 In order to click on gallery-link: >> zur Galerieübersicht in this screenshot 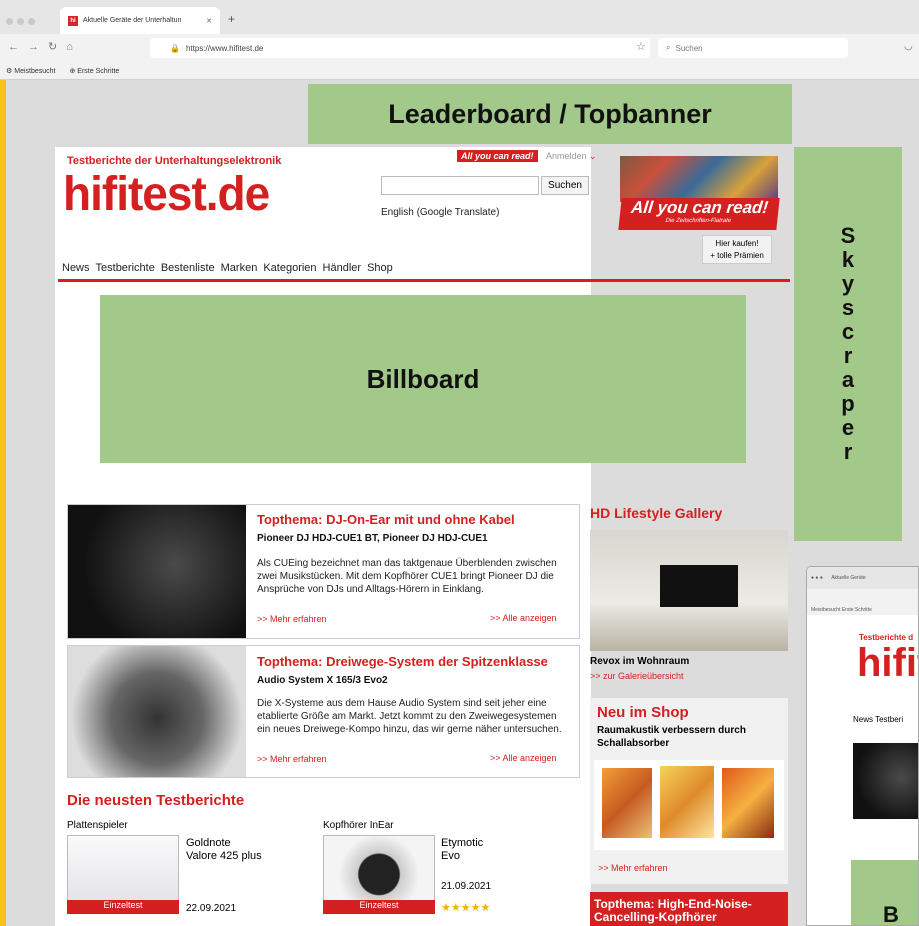, I will do `click(637, 676)`.